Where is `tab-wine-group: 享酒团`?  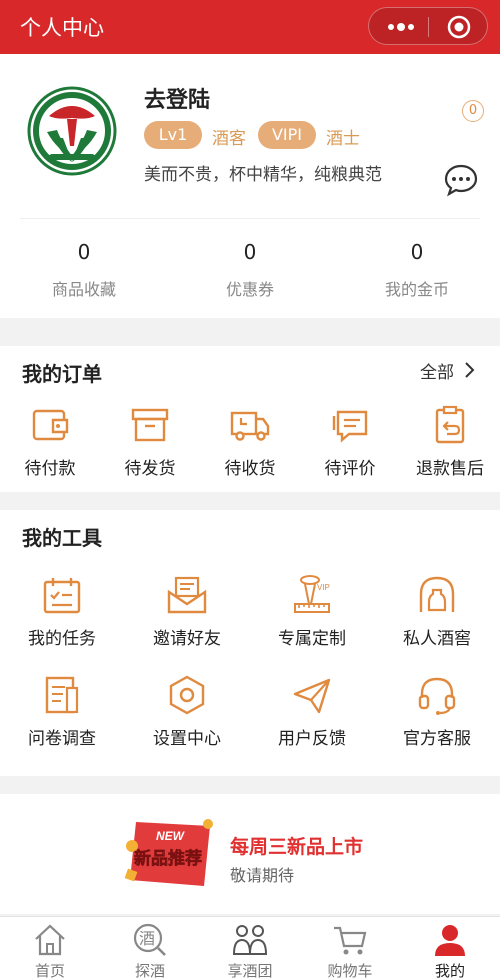 tab-wine-group: 享酒团 is located at coordinates (250, 947).